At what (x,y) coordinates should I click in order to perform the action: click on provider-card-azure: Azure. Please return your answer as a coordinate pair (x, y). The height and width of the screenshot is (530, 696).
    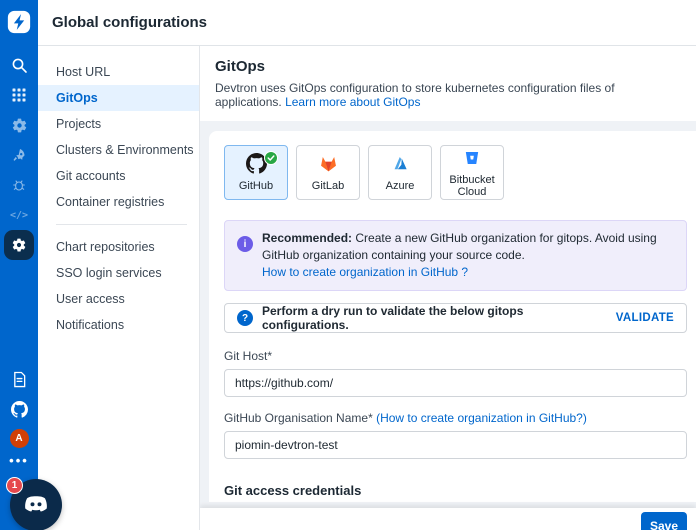
    Looking at the image, I should click on (400, 172).